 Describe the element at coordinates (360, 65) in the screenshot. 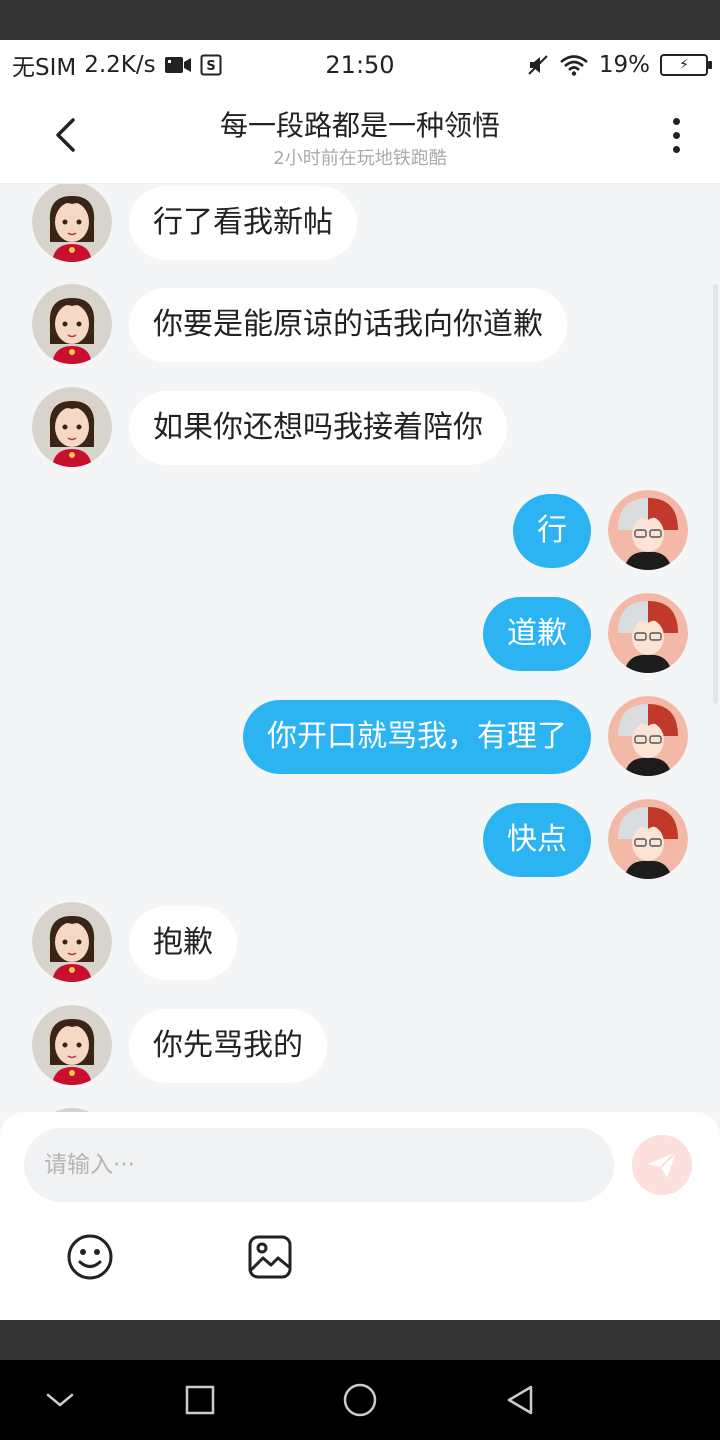

I see `status-bar: 无SIM 2.2K/s S 21:50 19% ⚡` at that location.